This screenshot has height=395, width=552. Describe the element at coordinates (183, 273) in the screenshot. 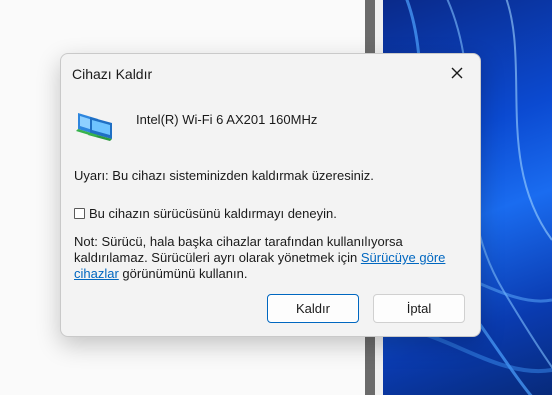

I see `note-text-after-link: görünümünü kullanın.` at that location.